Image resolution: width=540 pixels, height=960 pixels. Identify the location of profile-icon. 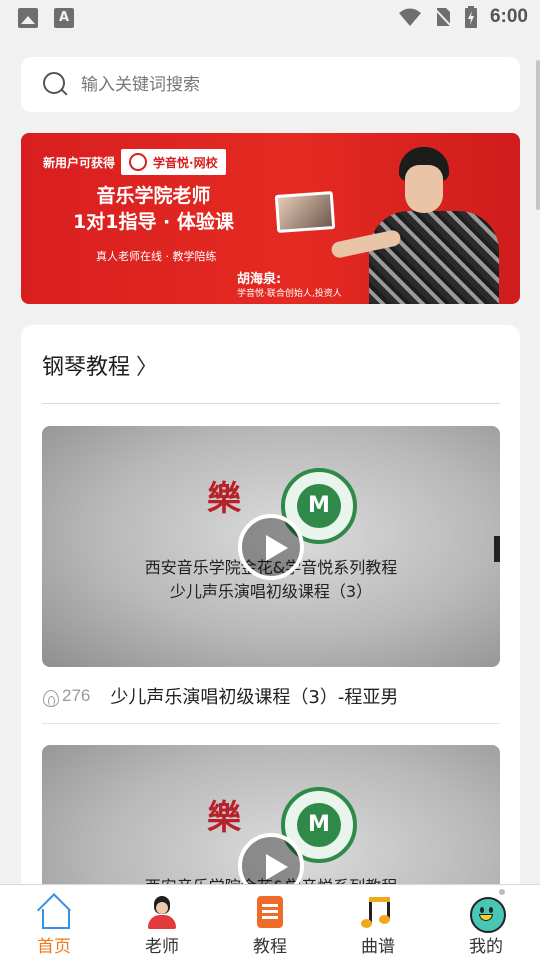
(487, 911).